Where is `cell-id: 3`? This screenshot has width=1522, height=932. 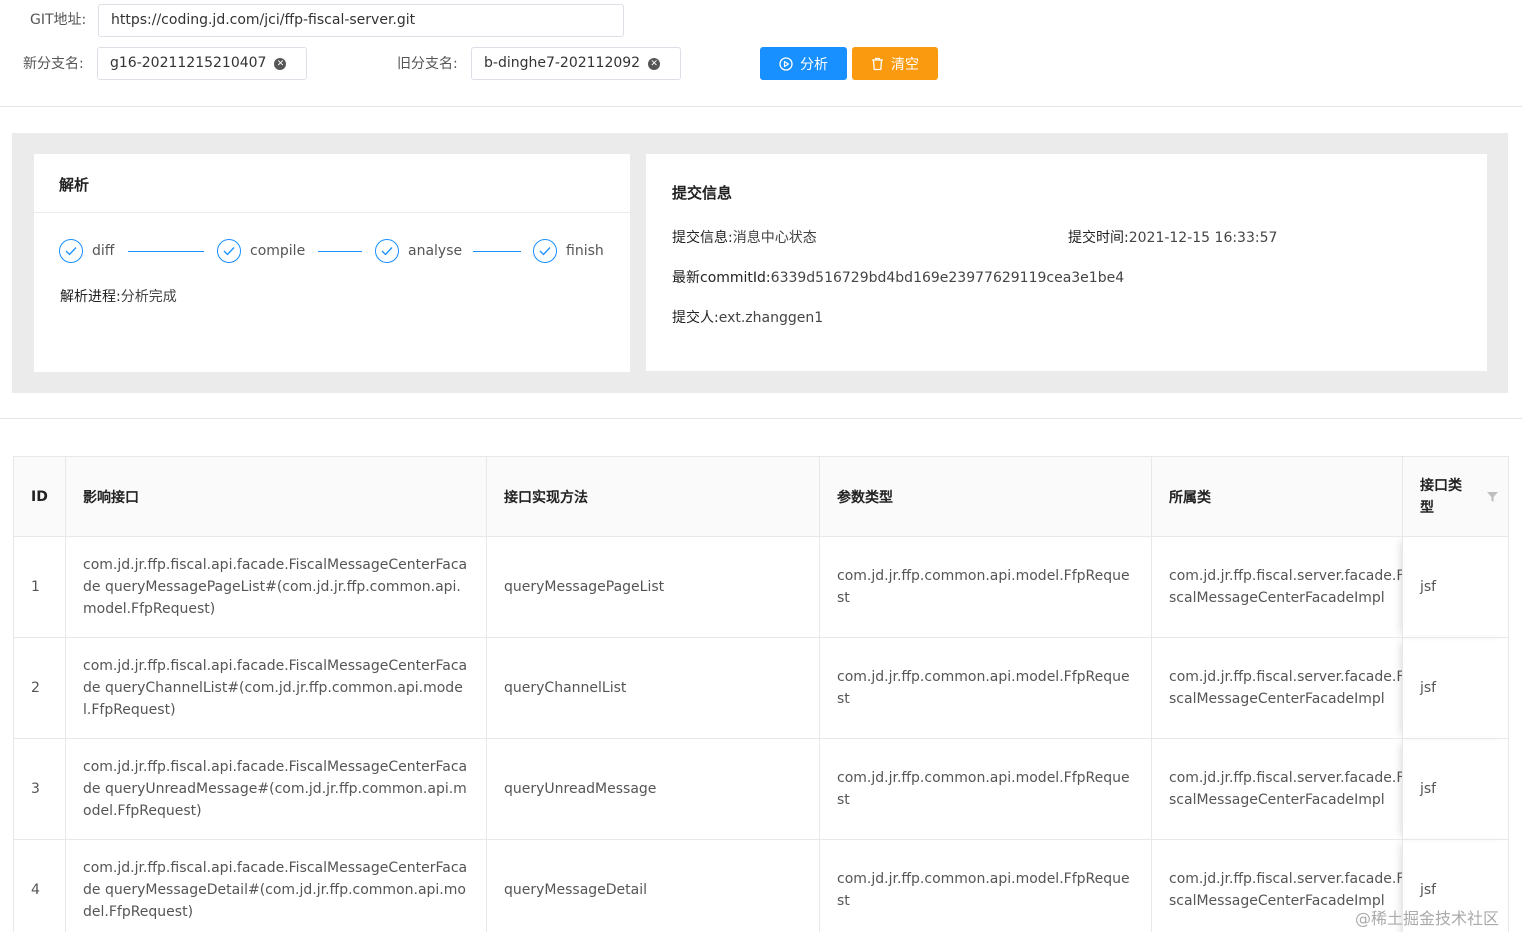
cell-id: 3 is located at coordinates (39, 789).